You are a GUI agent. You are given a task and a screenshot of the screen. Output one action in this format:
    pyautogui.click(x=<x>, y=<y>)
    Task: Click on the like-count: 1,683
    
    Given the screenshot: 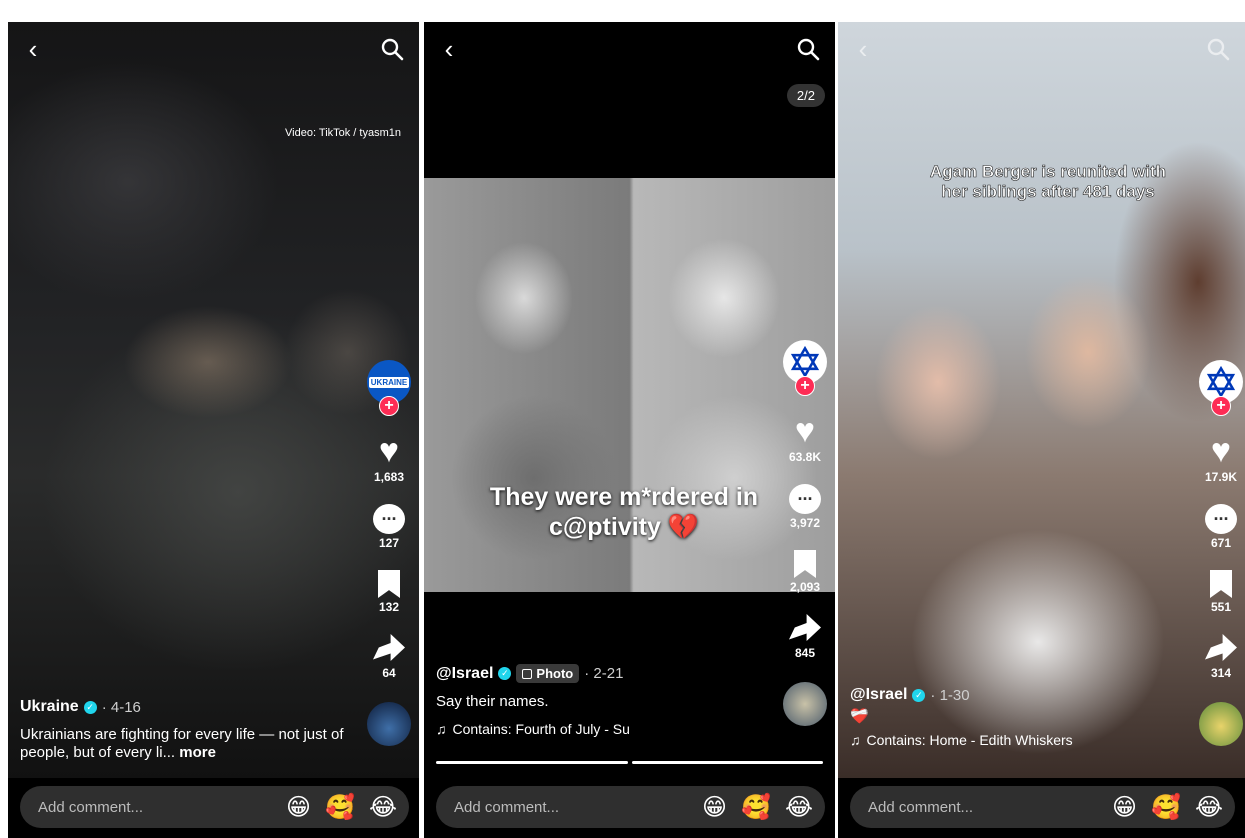 What is the action you would take?
    pyautogui.click(x=389, y=477)
    